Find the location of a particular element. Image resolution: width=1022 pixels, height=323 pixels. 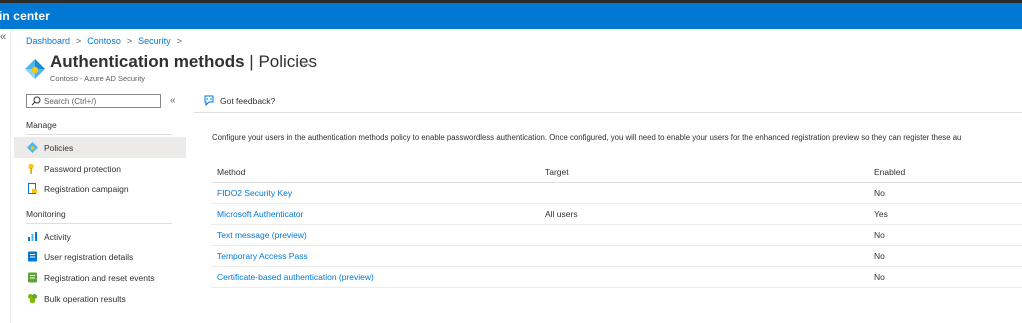

events-icon is located at coordinates (32, 277).